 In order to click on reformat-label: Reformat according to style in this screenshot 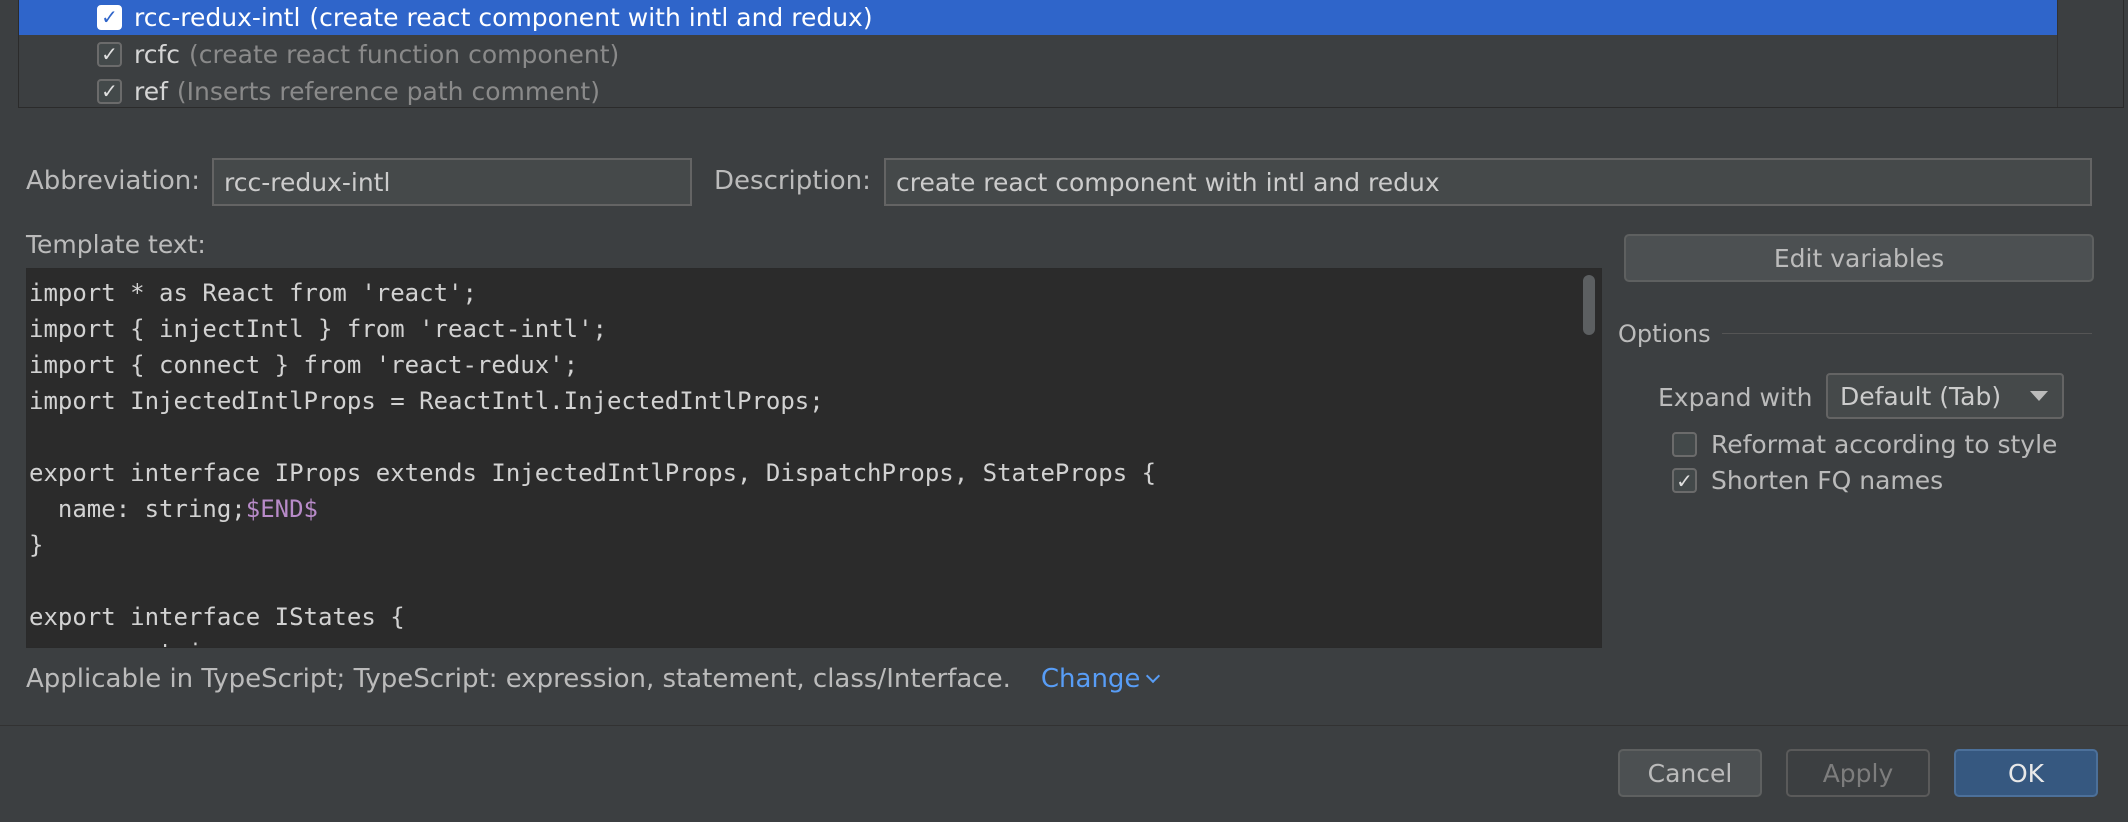, I will do `click(1884, 444)`.